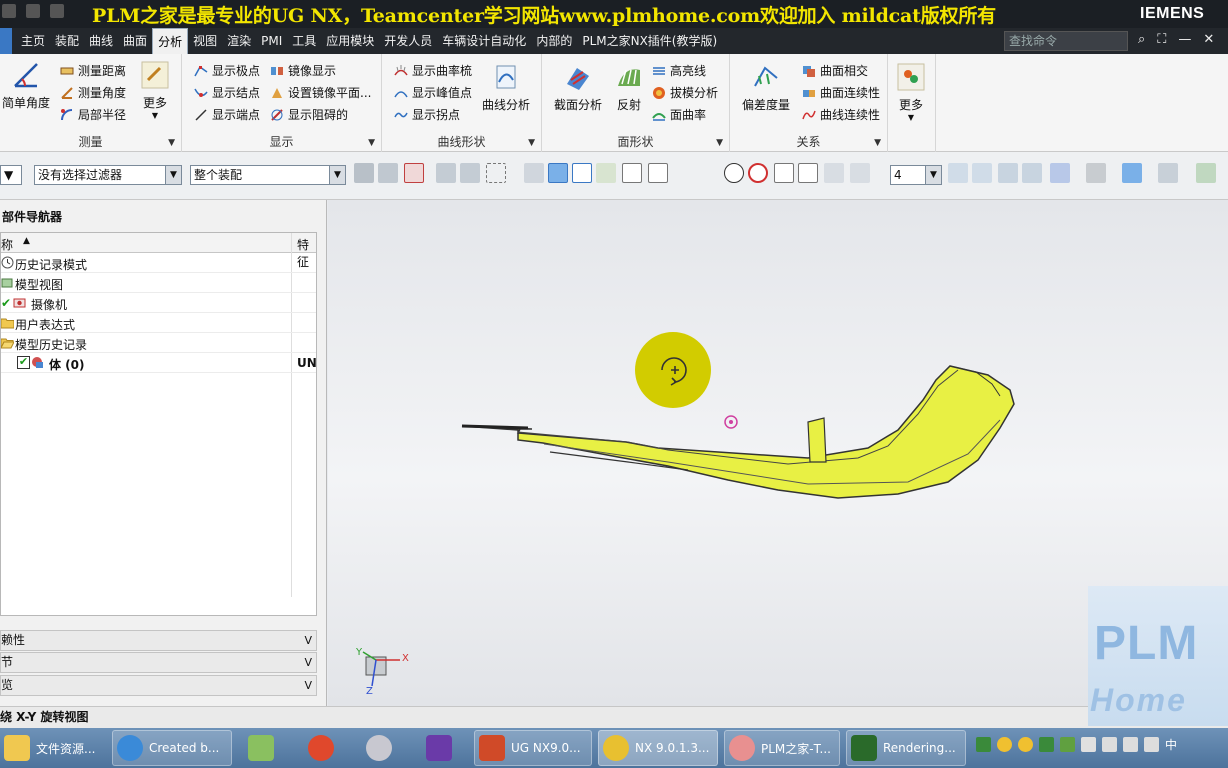 This screenshot has height=768, width=1228. I want to click on search-icon: ⌕, so click(1141, 39).